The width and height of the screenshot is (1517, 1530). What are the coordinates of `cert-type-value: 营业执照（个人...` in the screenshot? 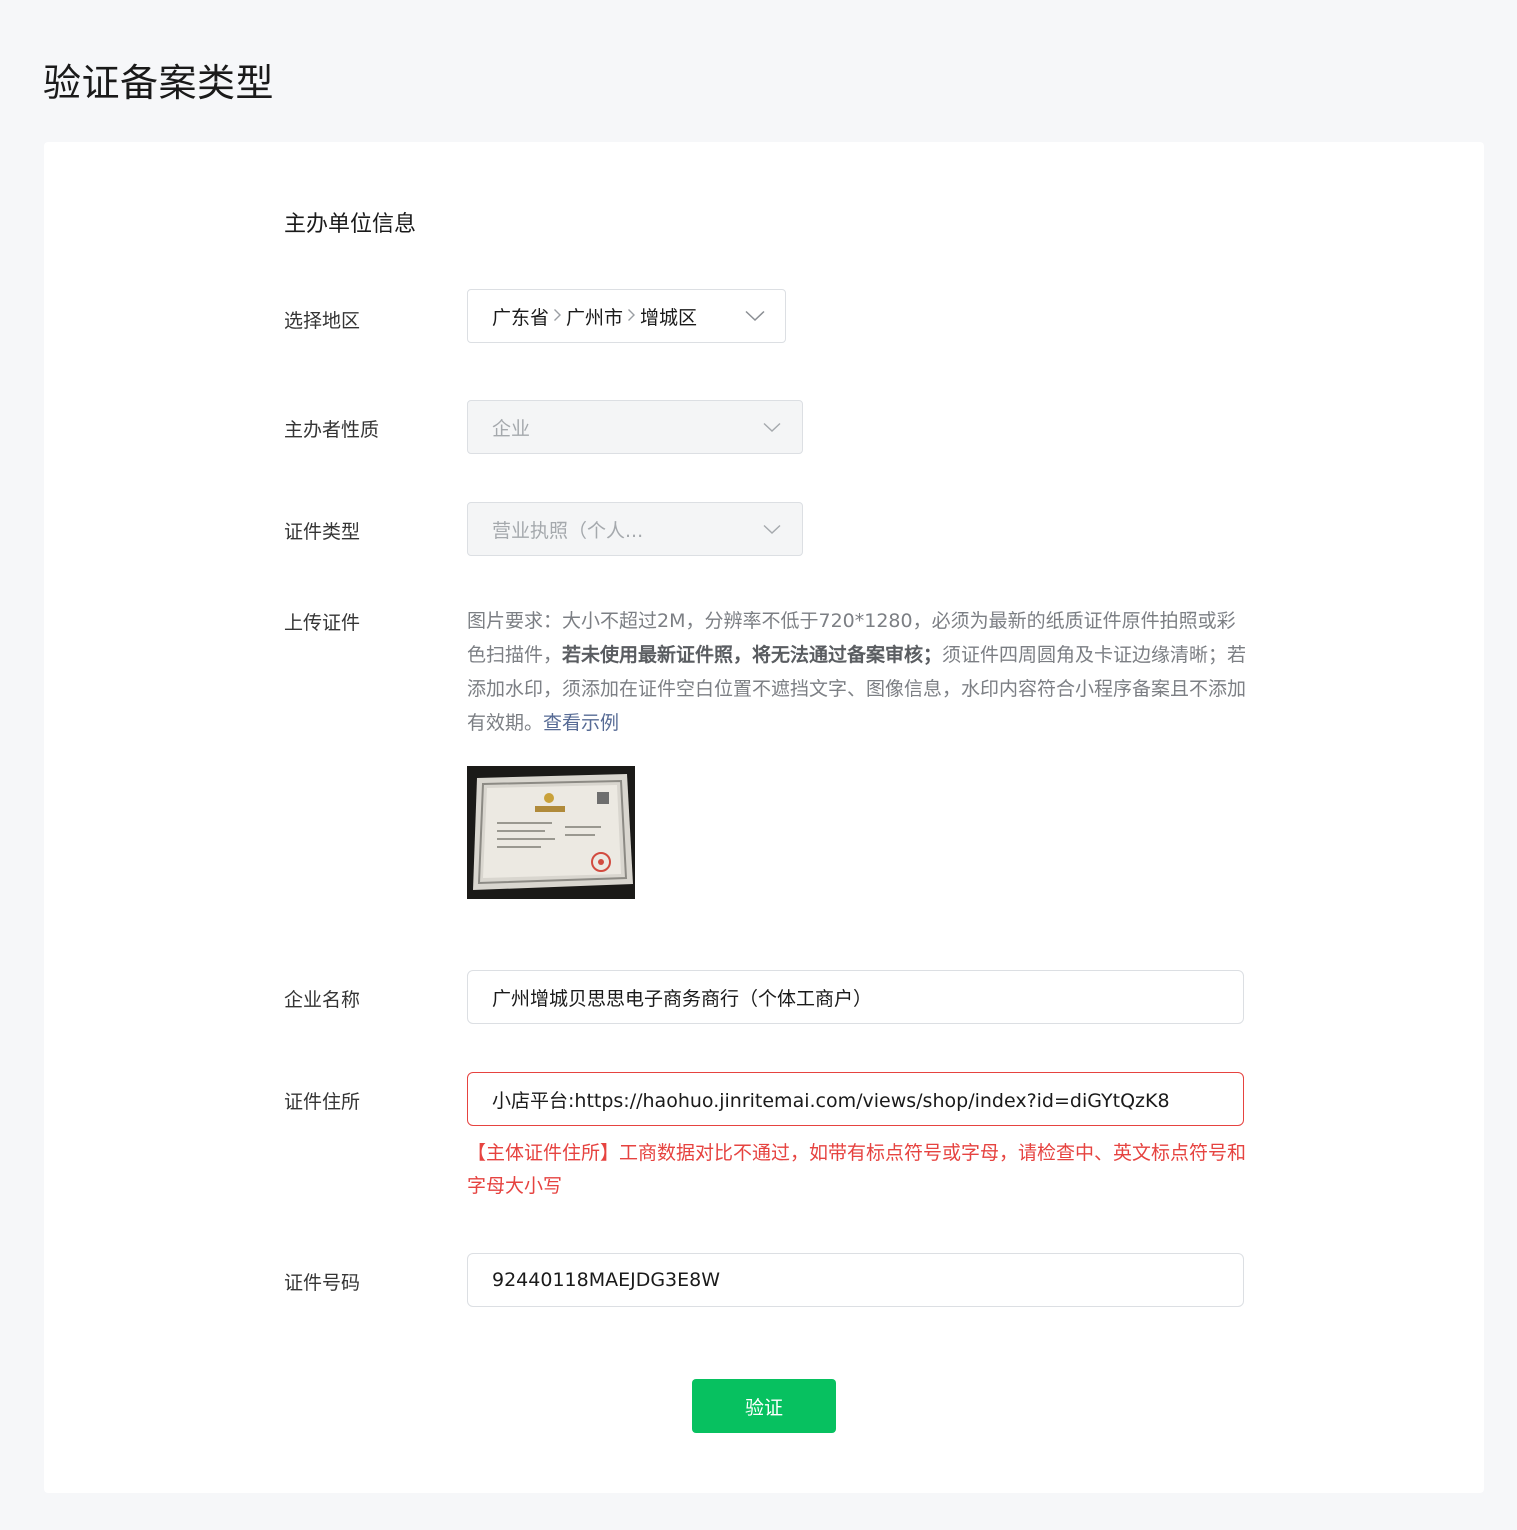 It's located at (568, 530).